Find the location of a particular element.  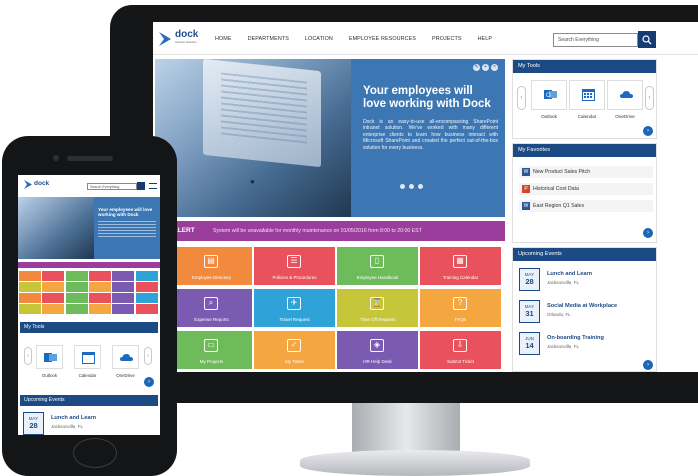

tile-my-tasks: ✓ My Tasks is located at coordinates (294, 350).